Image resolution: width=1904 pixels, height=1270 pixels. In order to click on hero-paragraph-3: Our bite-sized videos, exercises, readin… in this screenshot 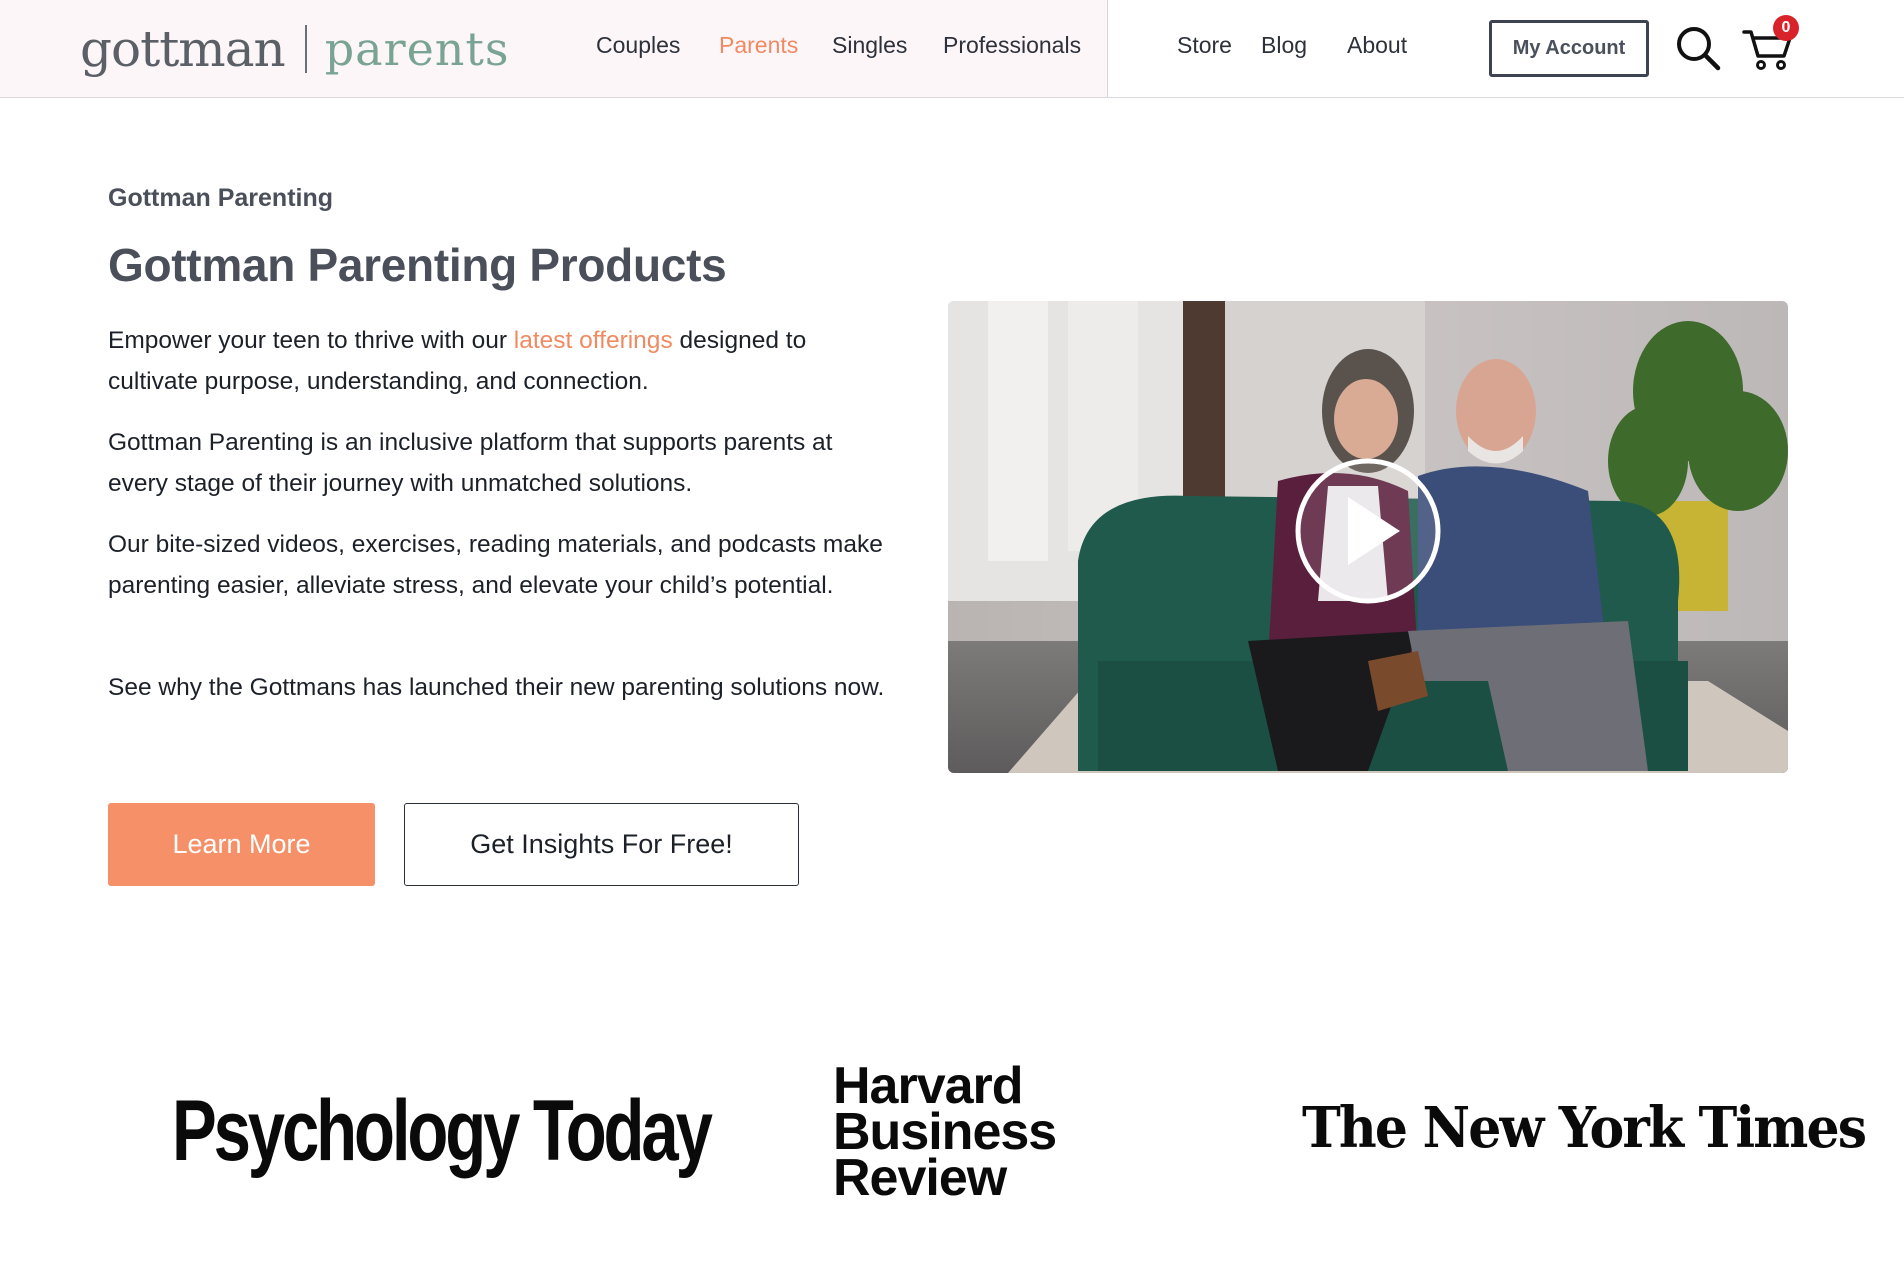, I will do `click(495, 565)`.